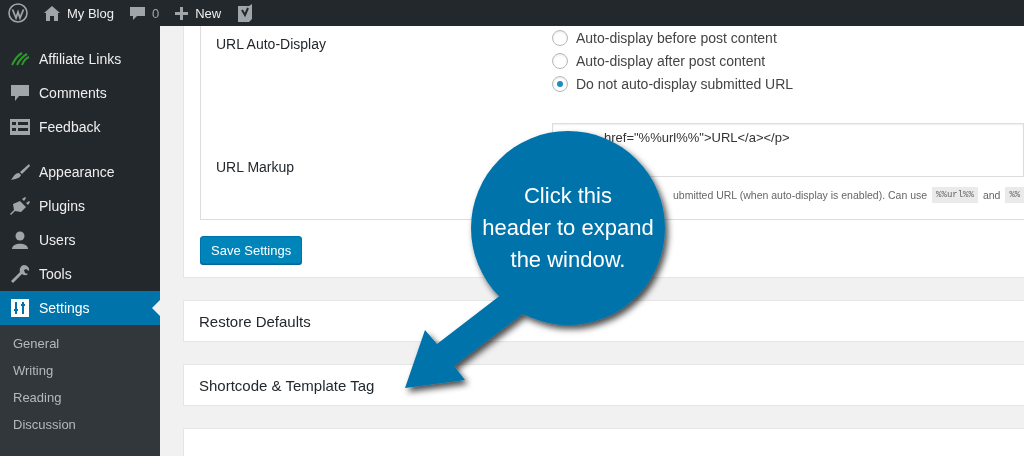 Image resolution: width=1024 pixels, height=456 pixels. Describe the element at coordinates (991, 195) in the screenshot. I see `field-description: and` at that location.